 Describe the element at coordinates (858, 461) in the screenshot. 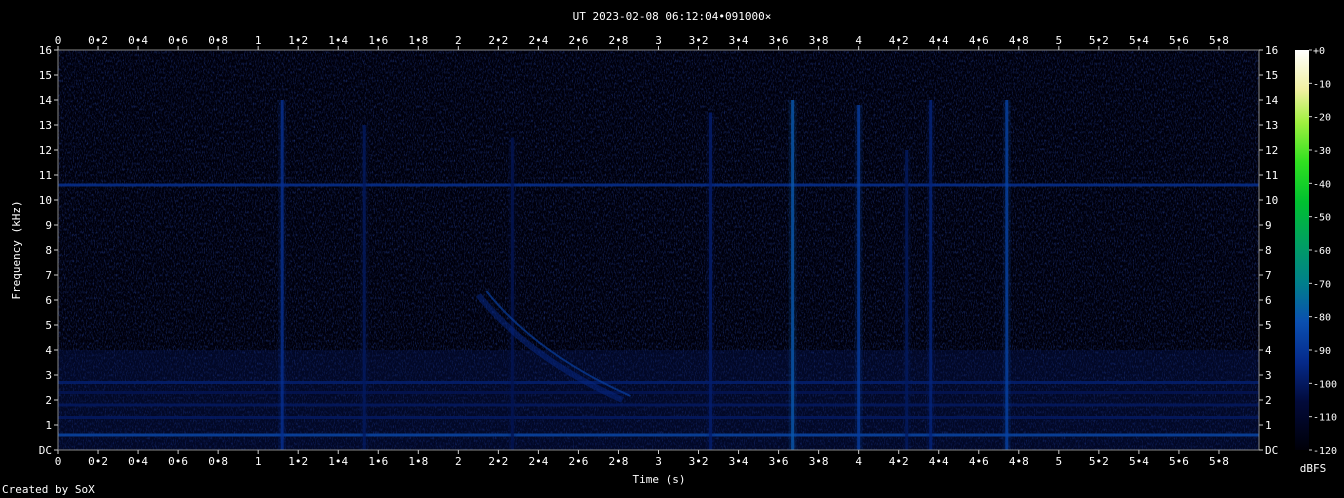

I see `x-tick-label: 4` at that location.